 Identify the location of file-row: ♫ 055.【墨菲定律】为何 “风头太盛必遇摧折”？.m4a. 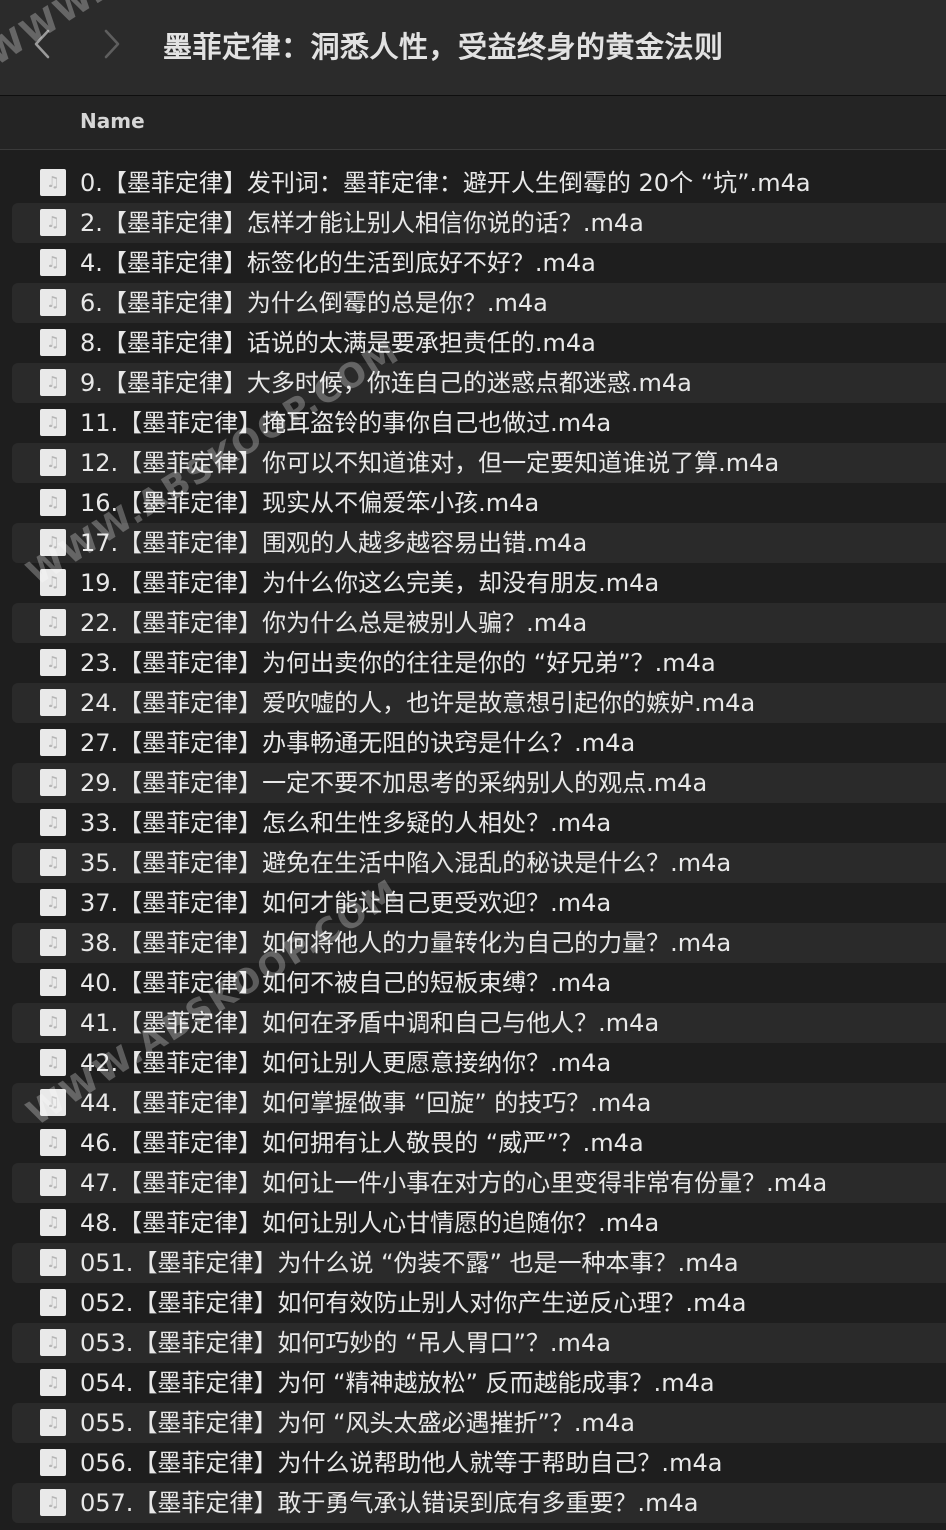
(473, 1423).